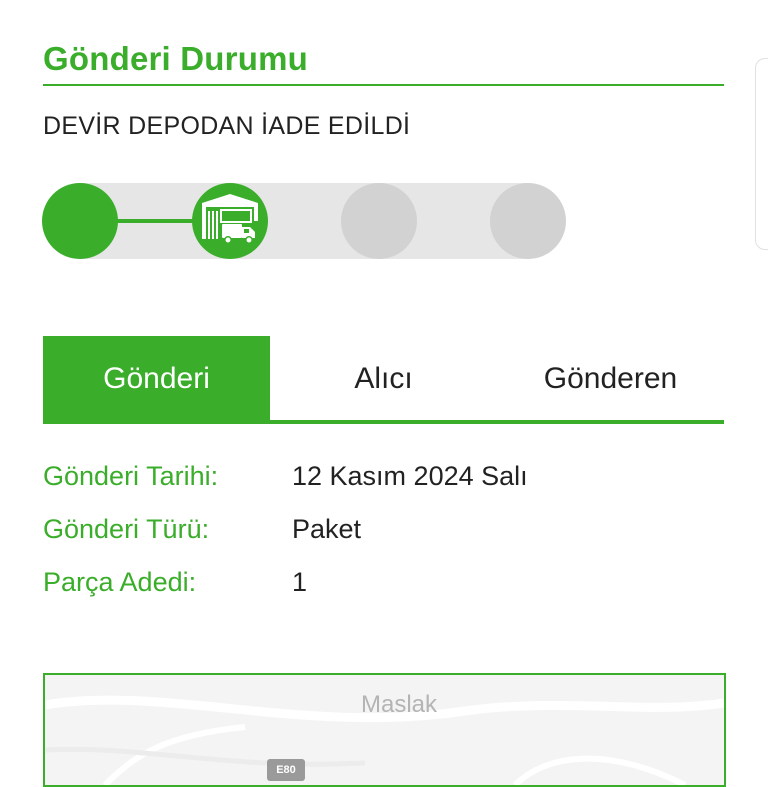 The width and height of the screenshot is (768, 787). I want to click on detail-value-date: 12 Kasım 2024 Salı, so click(410, 476).